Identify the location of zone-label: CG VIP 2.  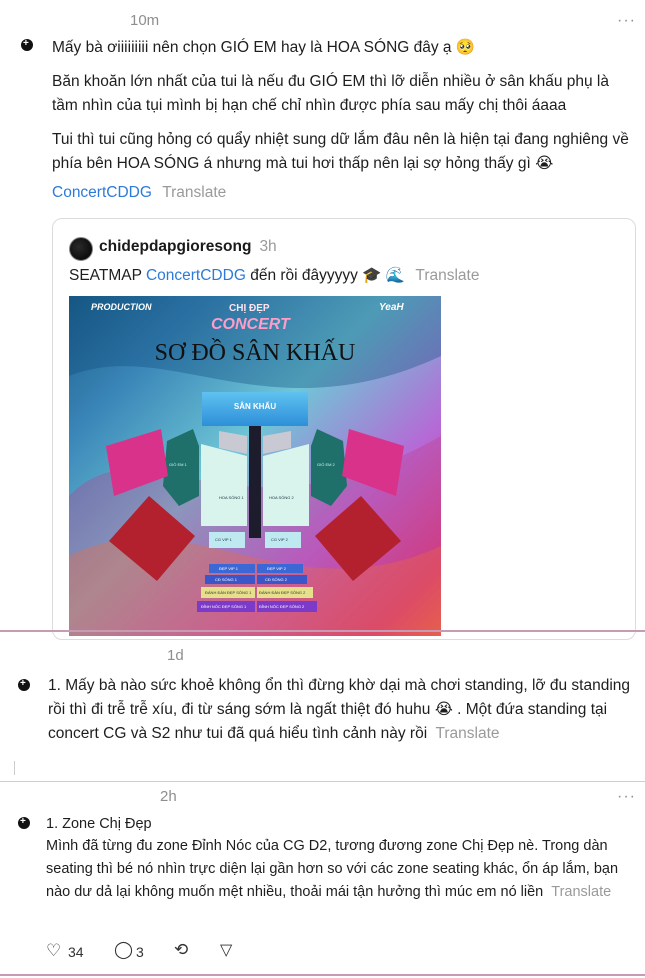
(279, 539).